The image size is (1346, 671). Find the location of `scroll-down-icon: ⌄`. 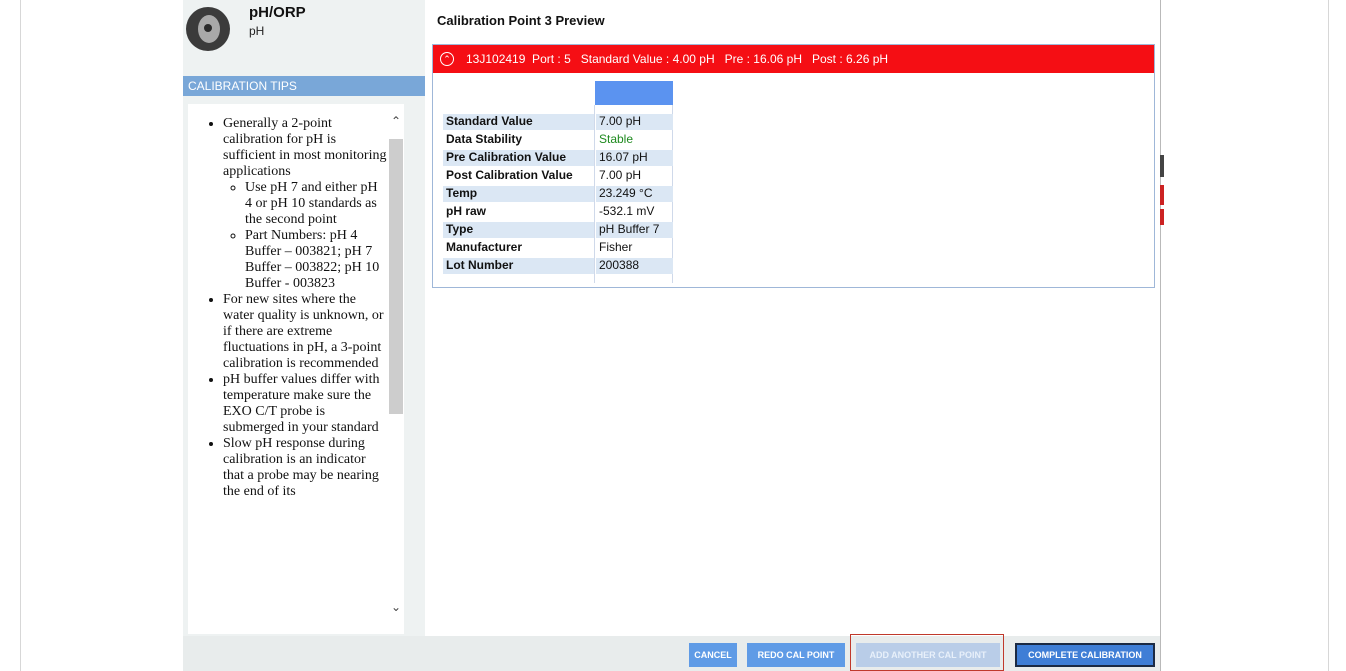

scroll-down-icon: ⌄ is located at coordinates (396, 607).